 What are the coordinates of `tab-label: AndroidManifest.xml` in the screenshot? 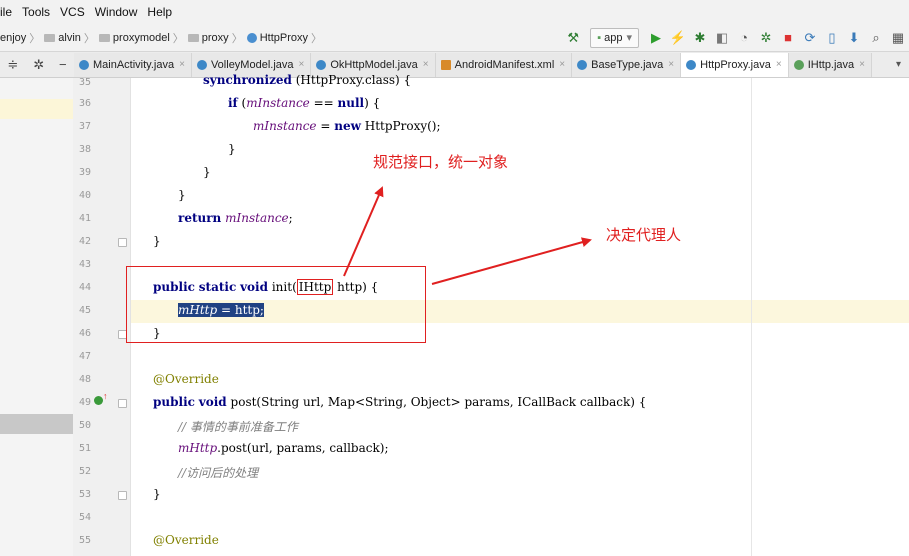 It's located at (504, 64).